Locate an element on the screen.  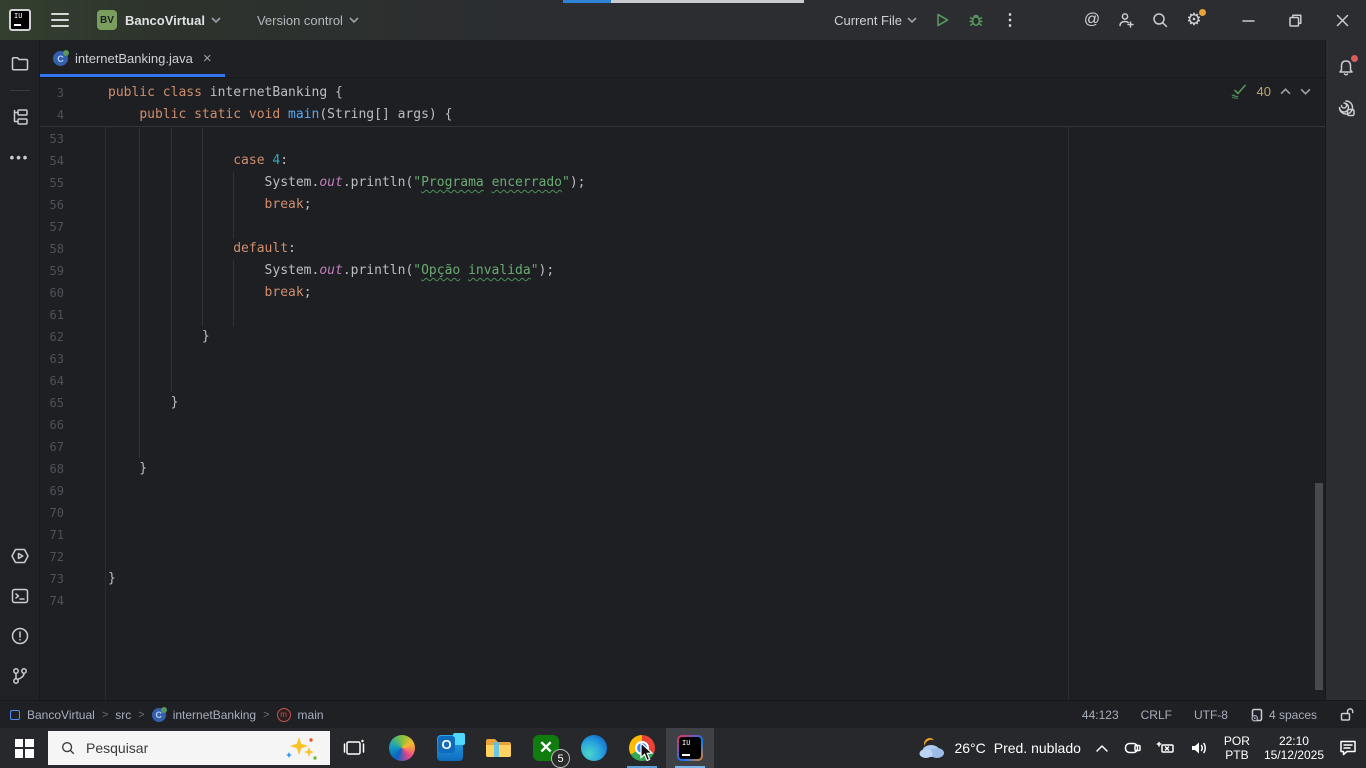
intellij-app-button: IU is located at coordinates (690, 748).